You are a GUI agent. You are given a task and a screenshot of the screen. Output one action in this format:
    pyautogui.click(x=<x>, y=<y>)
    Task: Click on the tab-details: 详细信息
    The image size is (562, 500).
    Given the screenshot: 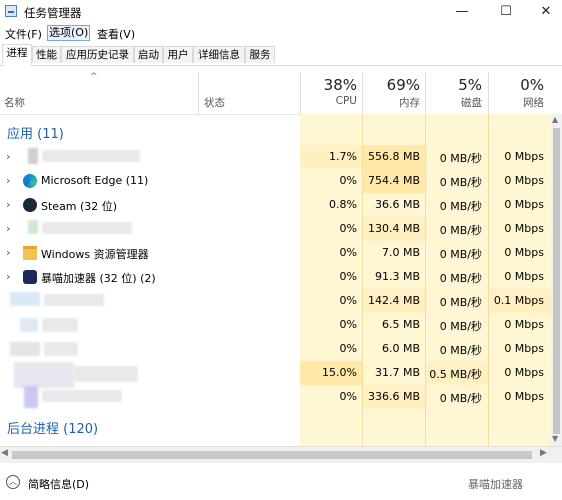 What is the action you would take?
    pyautogui.click(x=219, y=54)
    